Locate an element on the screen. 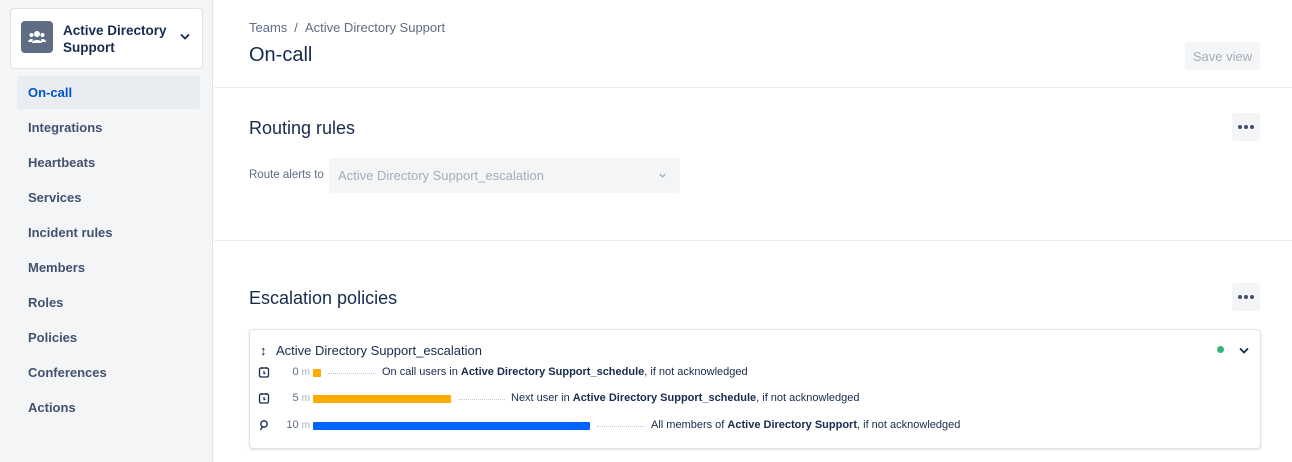  sidebar-item-incident-rules: Incident rules is located at coordinates (108, 232).